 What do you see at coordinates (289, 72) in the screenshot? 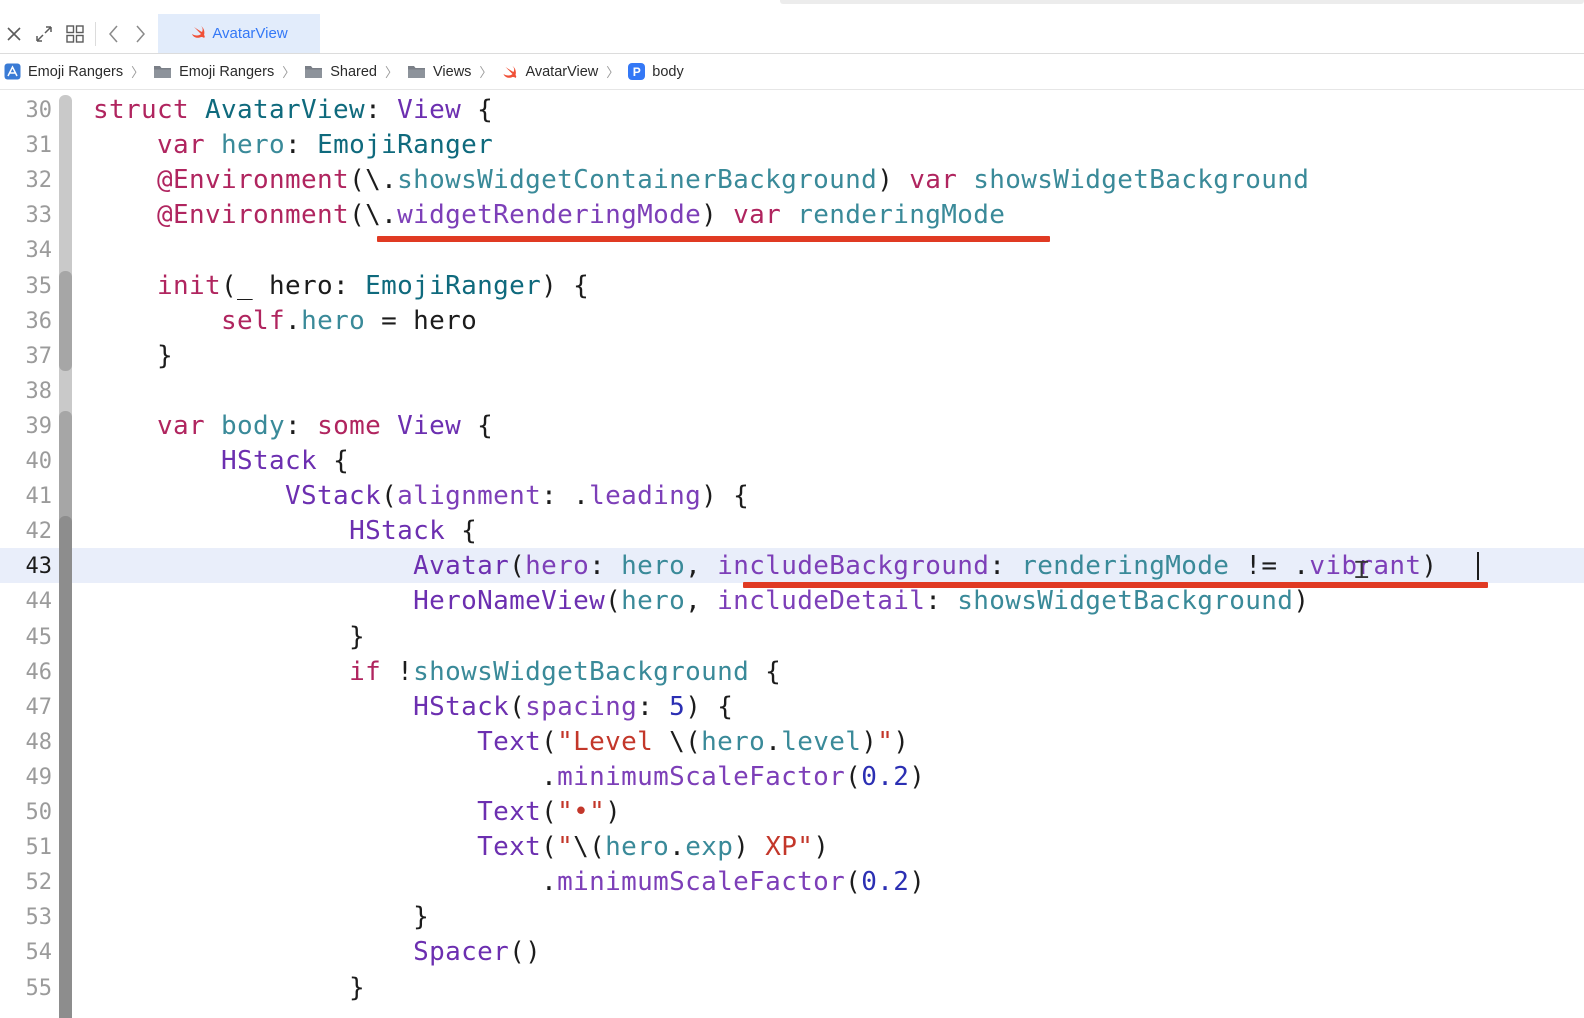
I see `chevron-right-icon: 〉` at bounding box center [289, 72].